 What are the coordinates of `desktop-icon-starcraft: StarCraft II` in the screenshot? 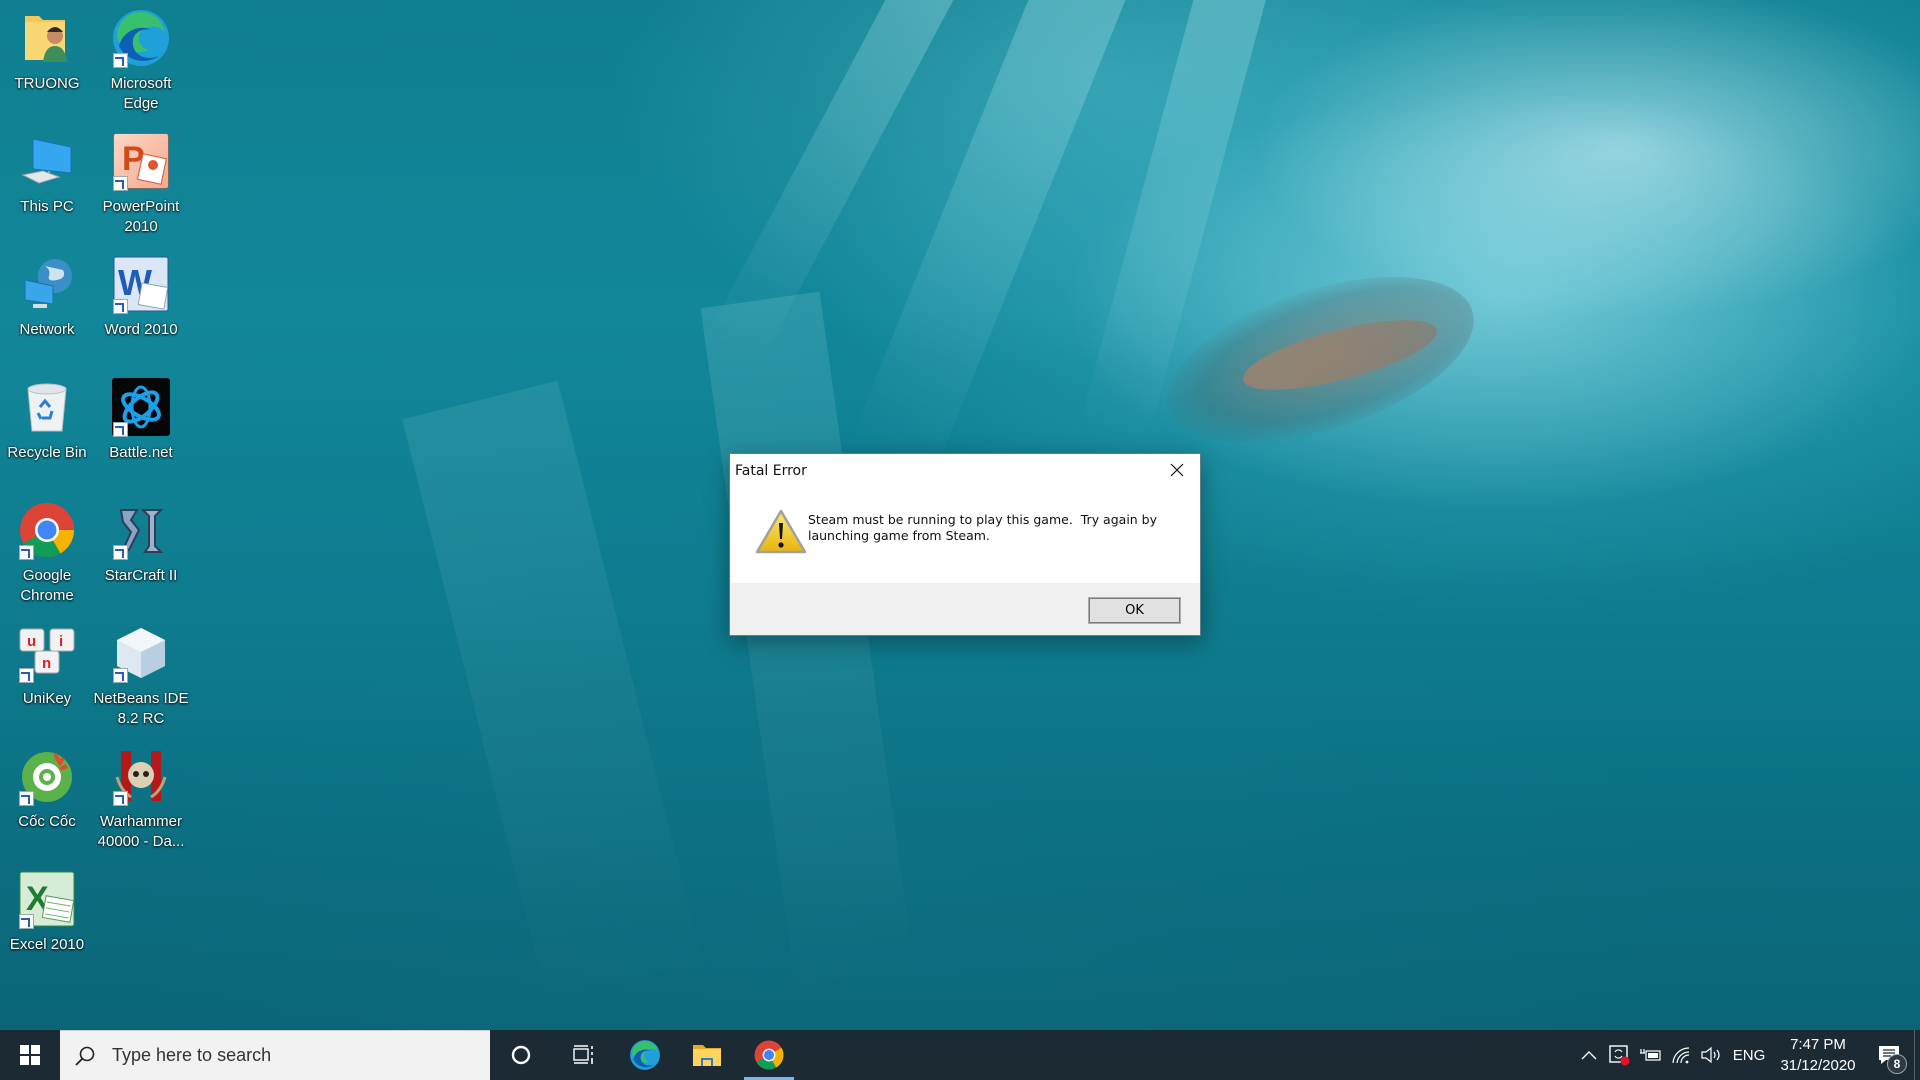 It's located at (141, 551).